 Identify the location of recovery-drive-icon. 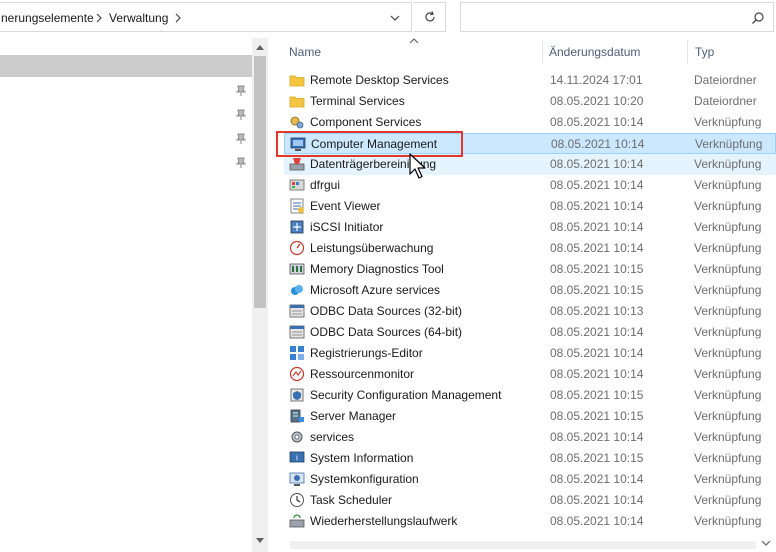
(297, 521).